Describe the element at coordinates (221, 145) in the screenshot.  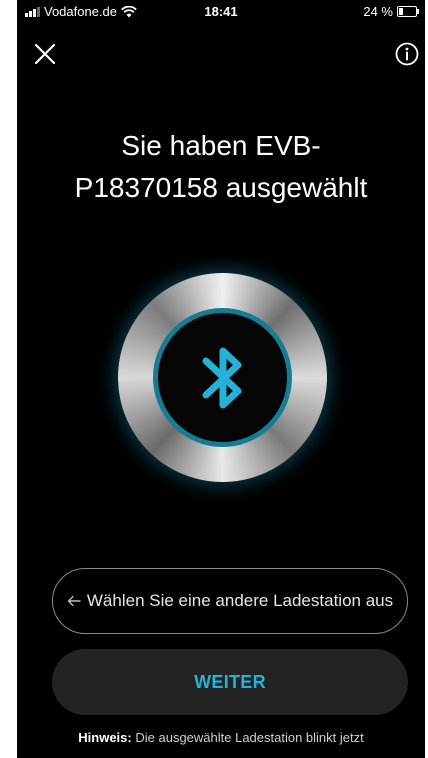
I see `page-title-line1: Sie haben EVB-` at that location.